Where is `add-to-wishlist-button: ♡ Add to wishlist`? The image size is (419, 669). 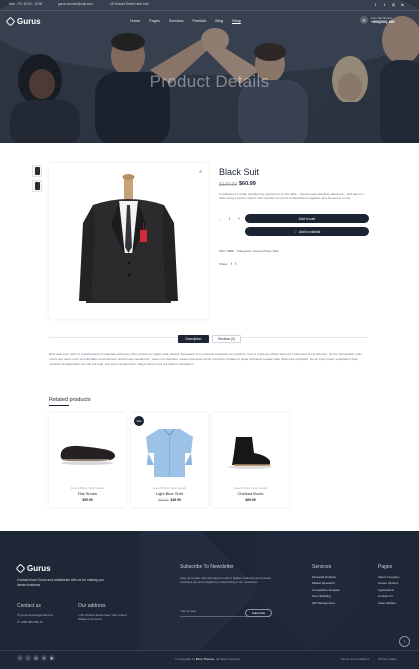
add-to-wishlist-button: ♡ Add to wishlist is located at coordinates (307, 231).